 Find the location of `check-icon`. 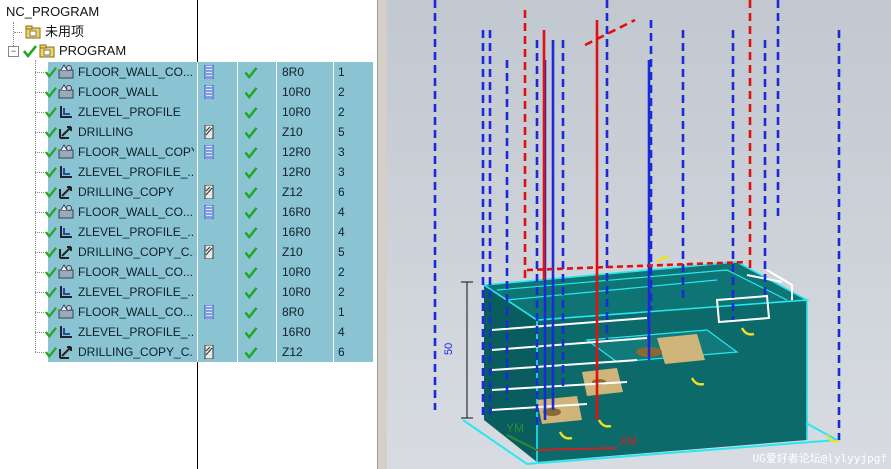

check-icon is located at coordinates (30, 51).